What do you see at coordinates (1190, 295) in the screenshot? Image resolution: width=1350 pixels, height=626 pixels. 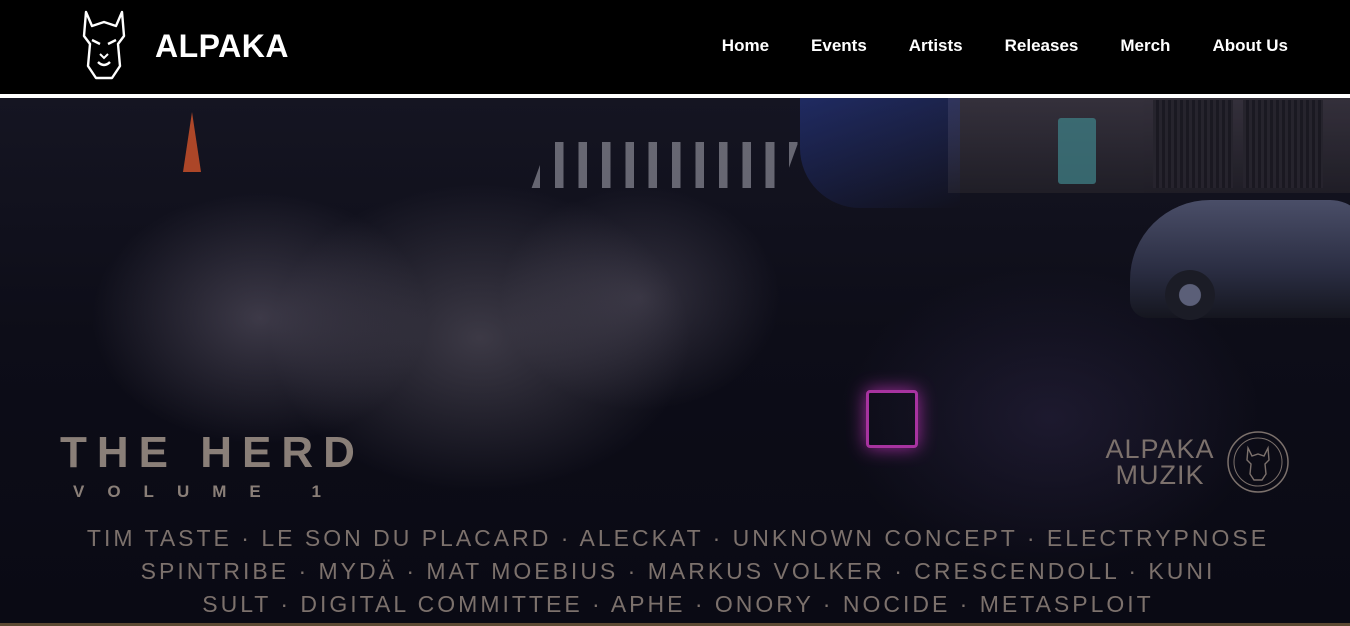 I see `car-wheel` at bounding box center [1190, 295].